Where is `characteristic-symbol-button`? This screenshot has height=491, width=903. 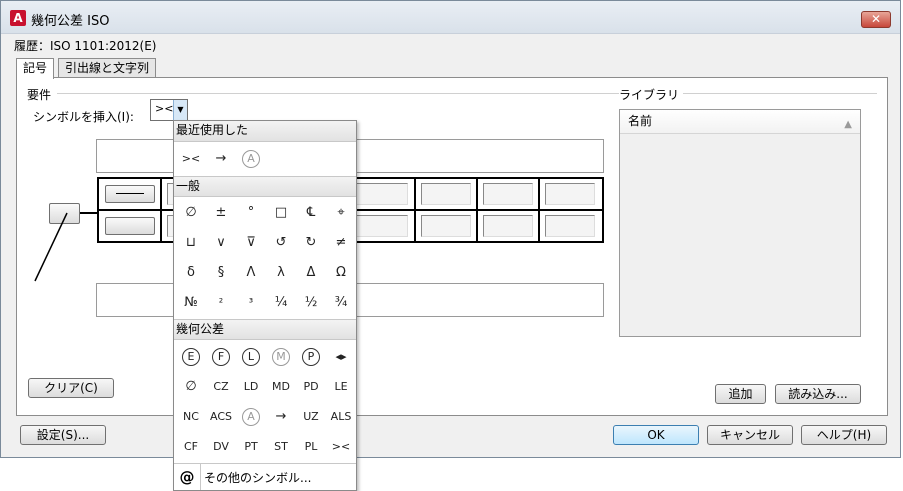 characteristic-symbol-button is located at coordinates (130, 194).